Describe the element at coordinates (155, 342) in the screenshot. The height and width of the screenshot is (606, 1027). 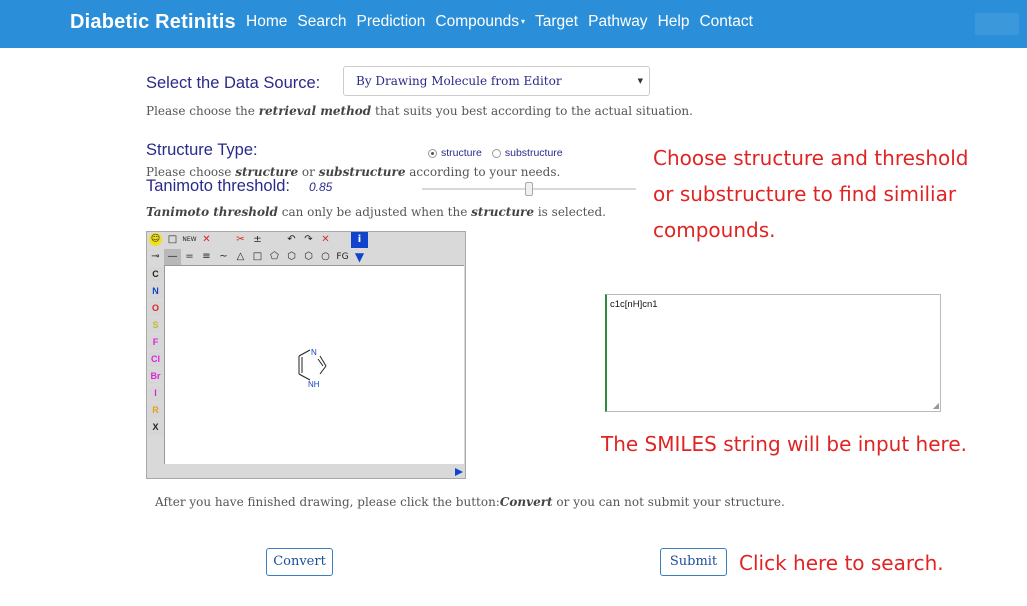
I see `atom-f: F` at that location.